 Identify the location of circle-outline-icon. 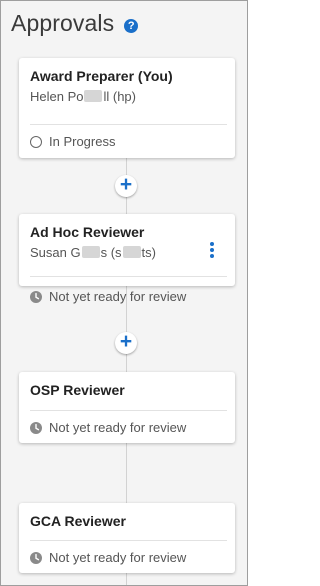
(36, 141).